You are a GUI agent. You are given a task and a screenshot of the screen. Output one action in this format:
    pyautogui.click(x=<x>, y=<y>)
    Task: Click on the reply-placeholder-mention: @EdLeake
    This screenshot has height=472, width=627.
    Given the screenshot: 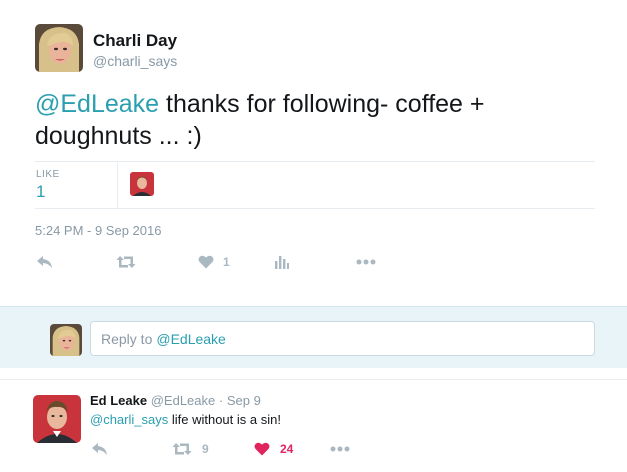 What is the action you would take?
    pyautogui.click(x=191, y=338)
    